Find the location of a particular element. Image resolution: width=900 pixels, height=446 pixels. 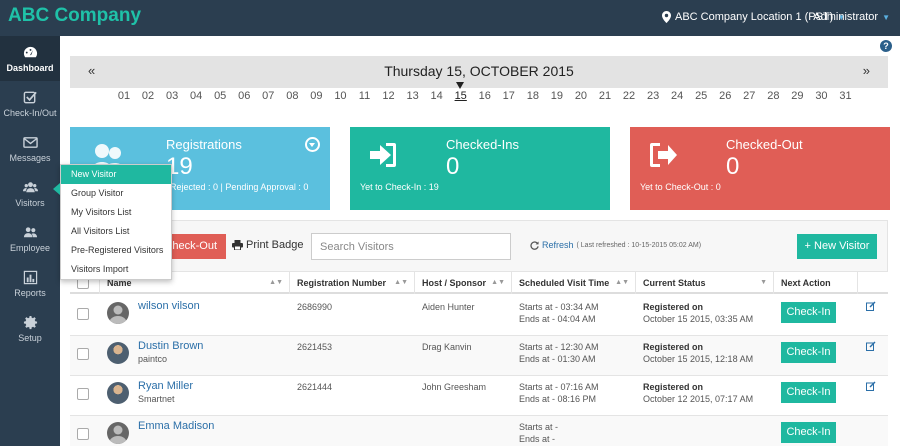

day-23: 23 is located at coordinates (653, 96).